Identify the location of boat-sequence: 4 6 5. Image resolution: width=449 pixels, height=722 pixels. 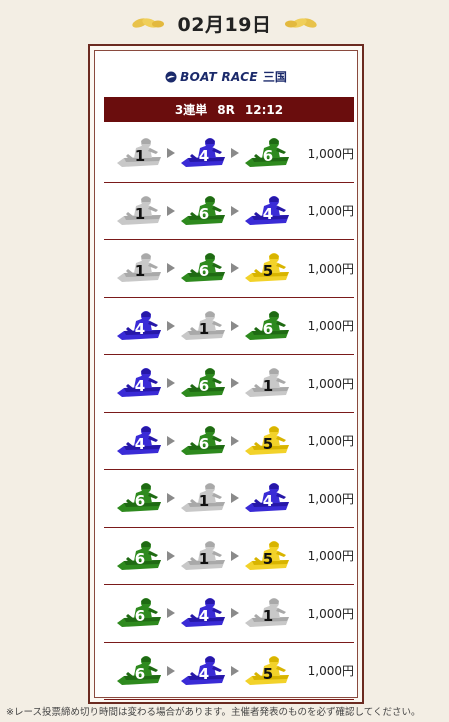
(203, 441).